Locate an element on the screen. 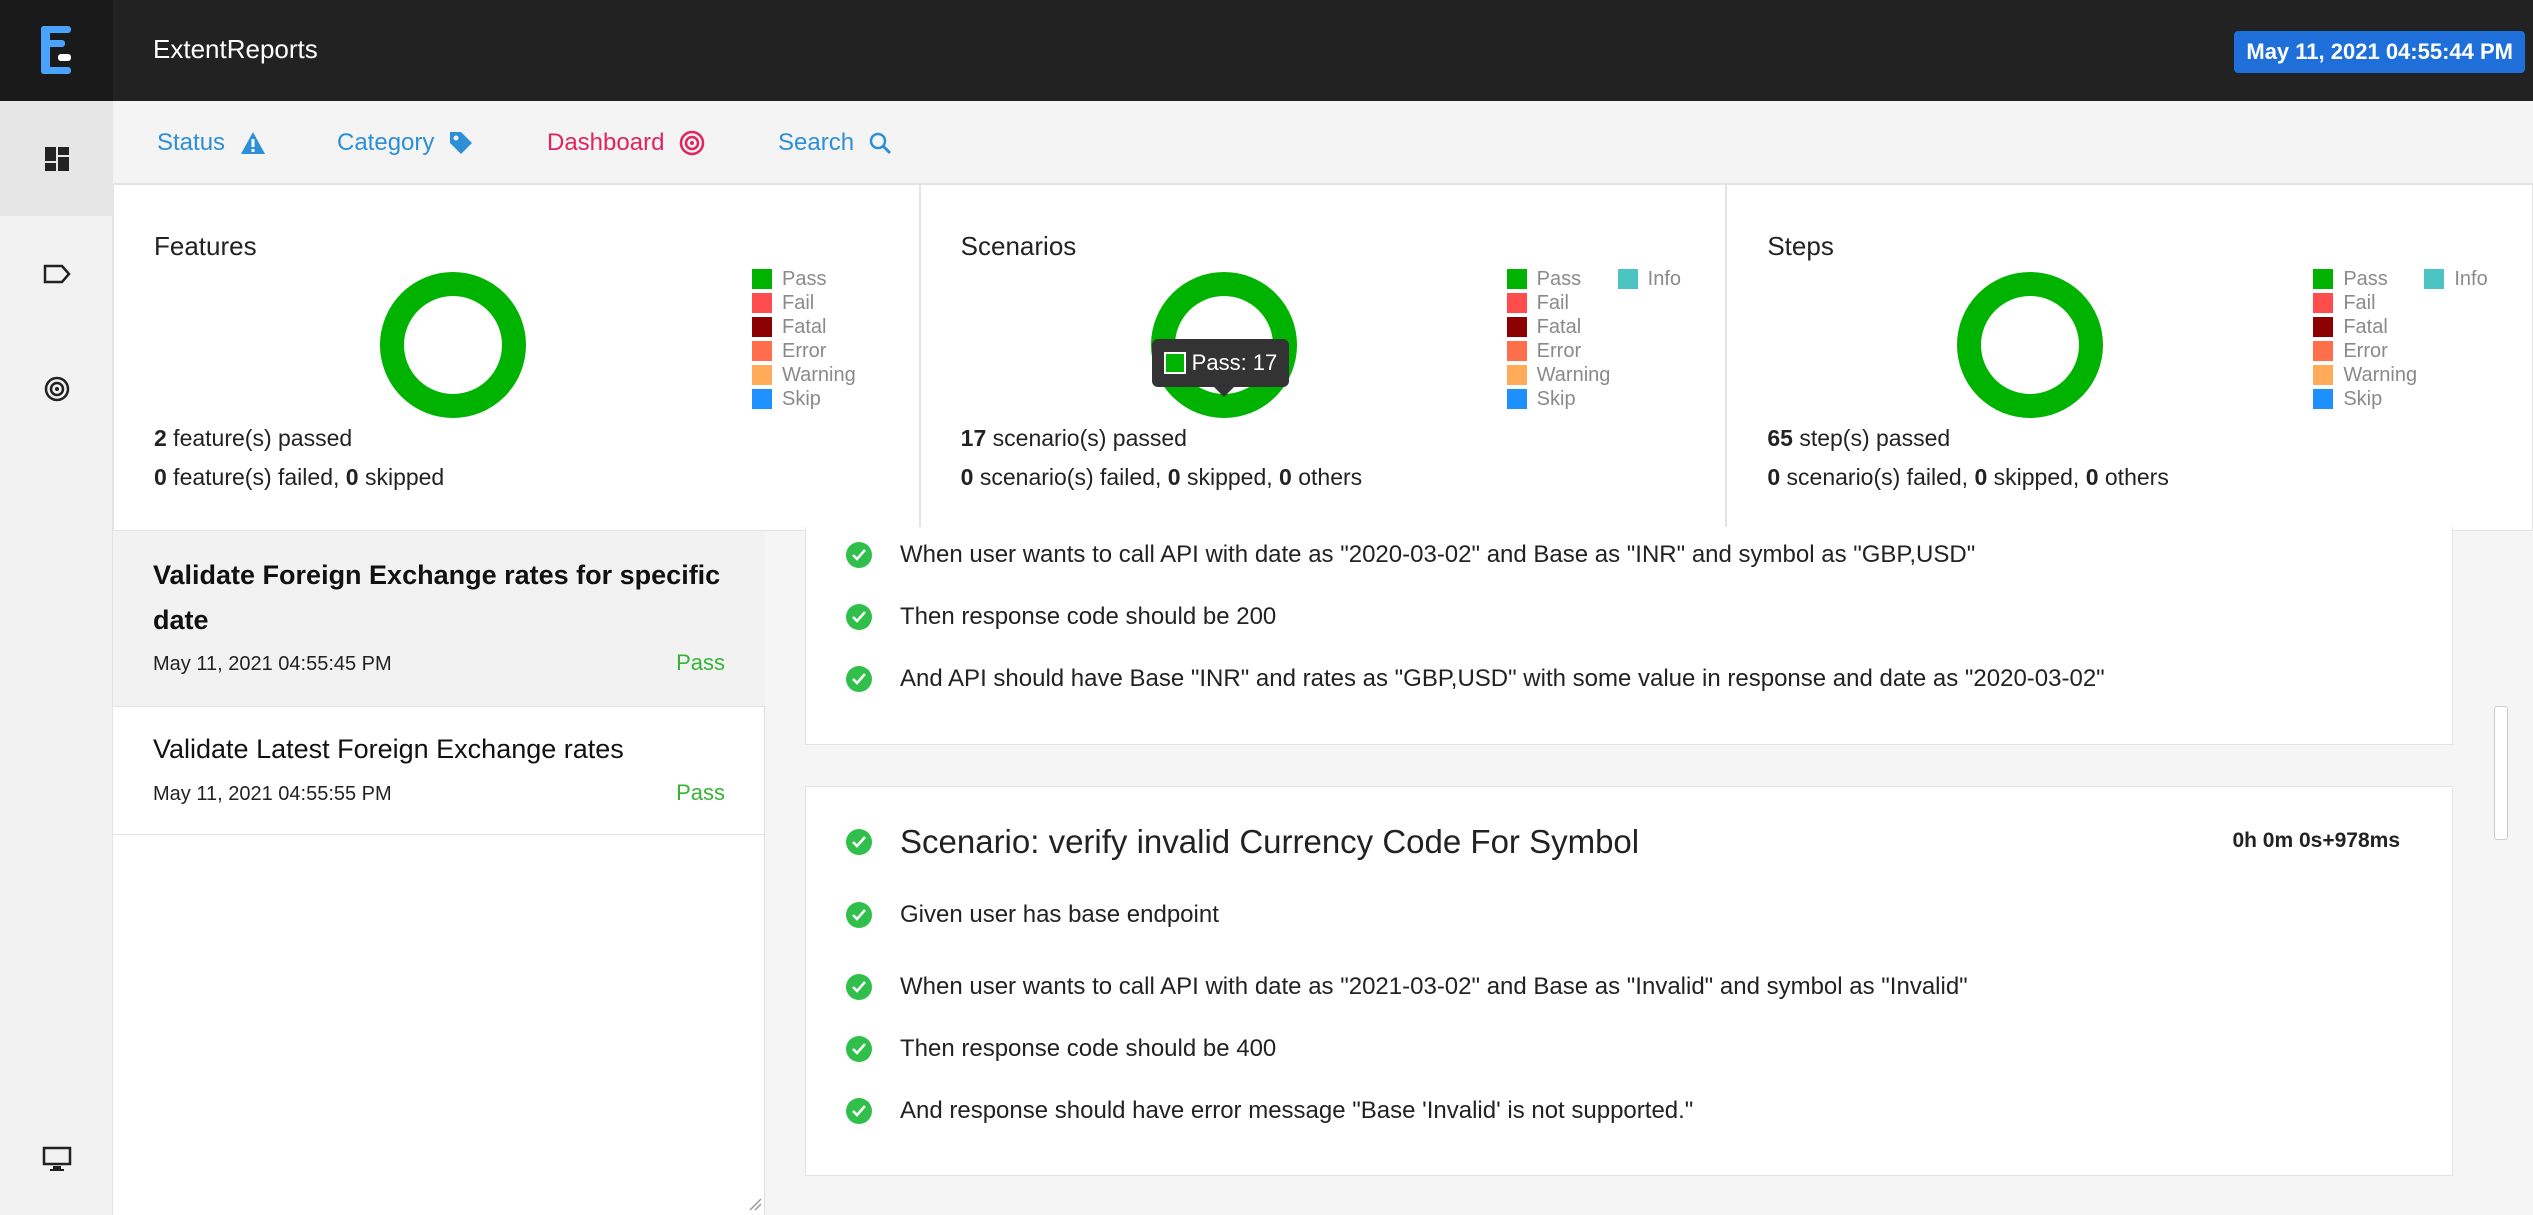 The image size is (2533, 1215). test-date: May 11, 2021 04:55:45 PM is located at coordinates (272, 664).